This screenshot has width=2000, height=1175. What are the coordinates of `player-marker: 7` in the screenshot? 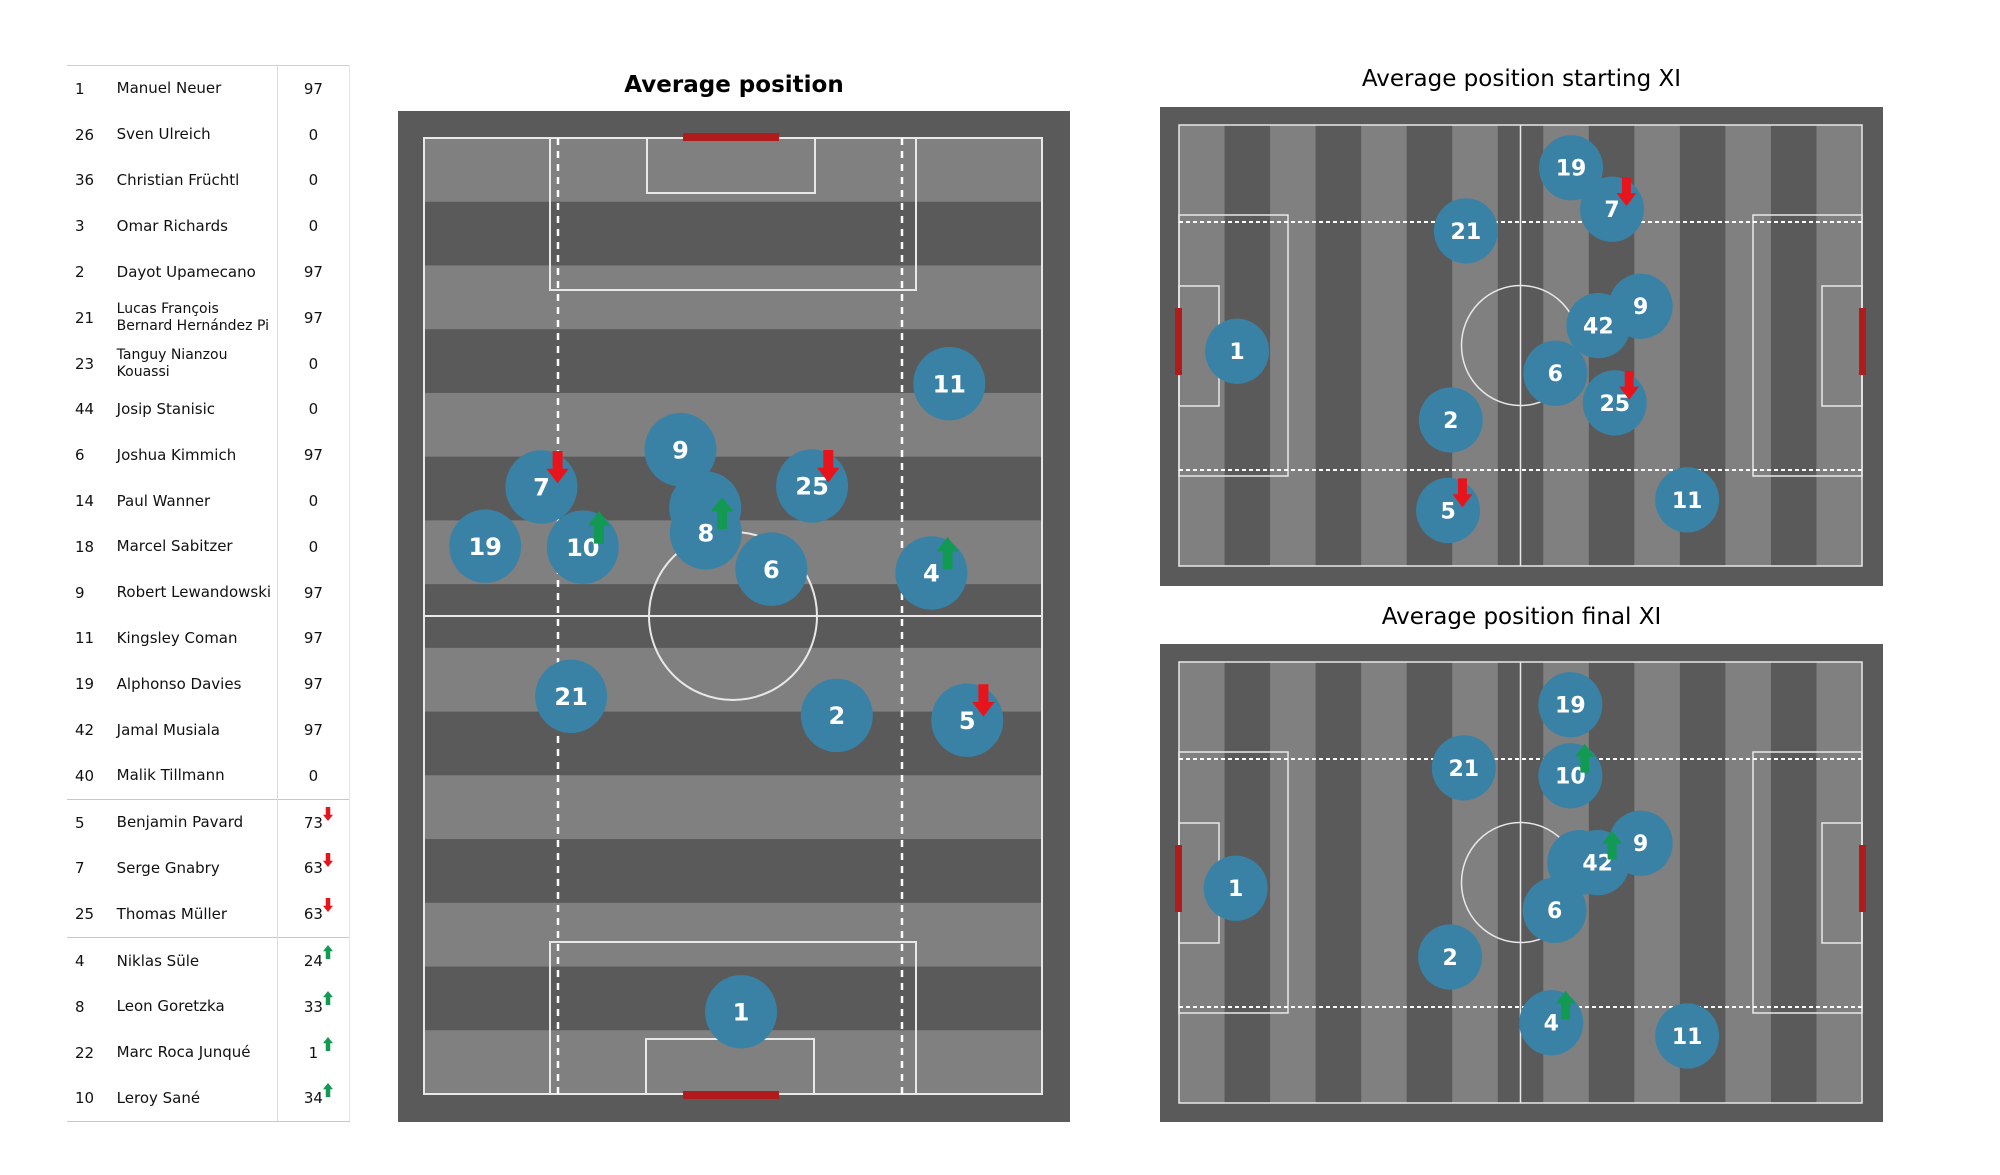 It's located at (1612, 209).